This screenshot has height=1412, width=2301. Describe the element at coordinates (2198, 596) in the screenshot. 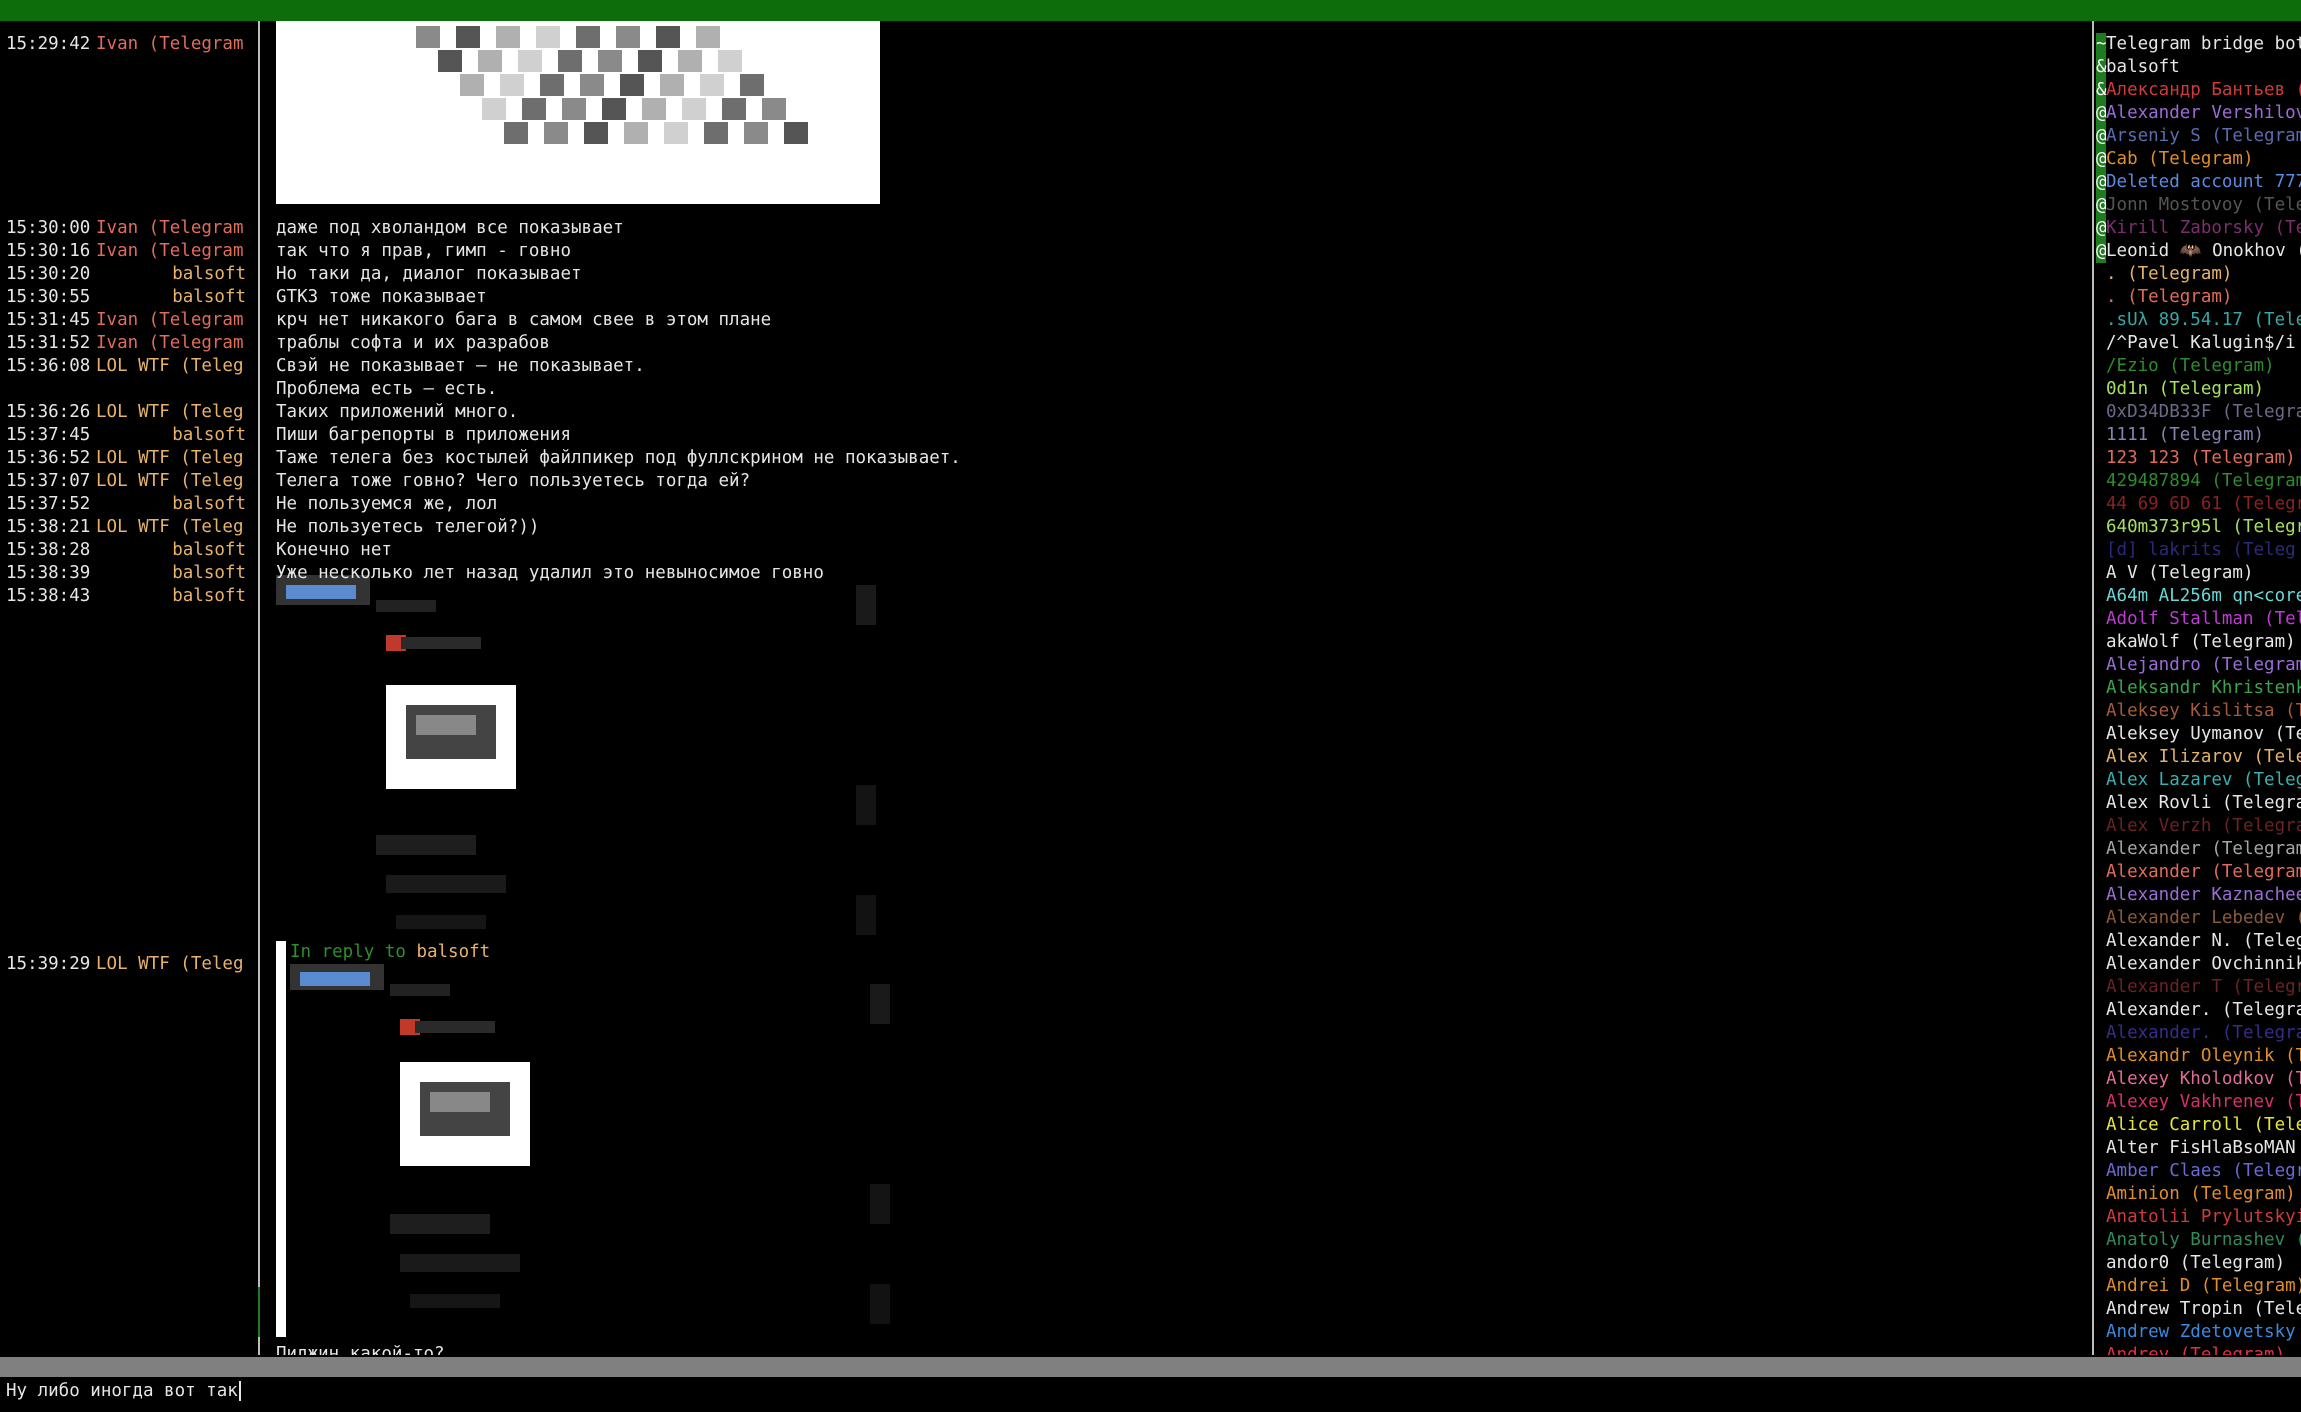

I see `nicklist-item: A64m AL256m qn<core` at that location.